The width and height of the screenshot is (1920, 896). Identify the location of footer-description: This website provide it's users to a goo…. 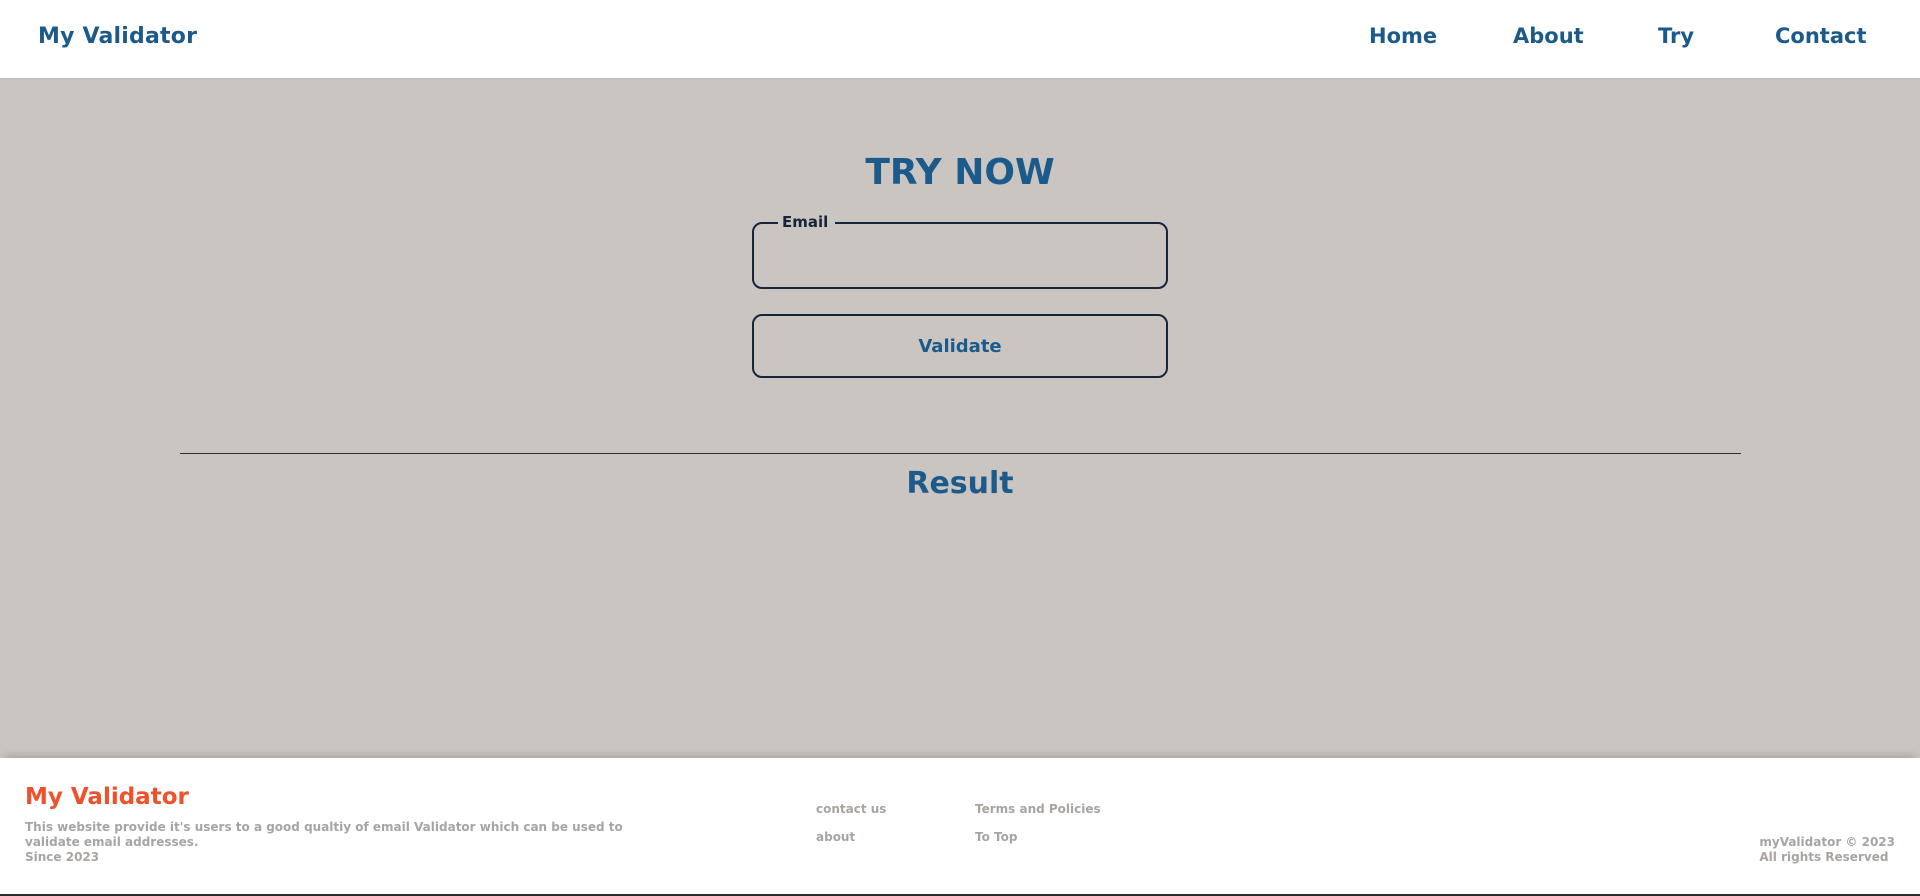
(335, 842).